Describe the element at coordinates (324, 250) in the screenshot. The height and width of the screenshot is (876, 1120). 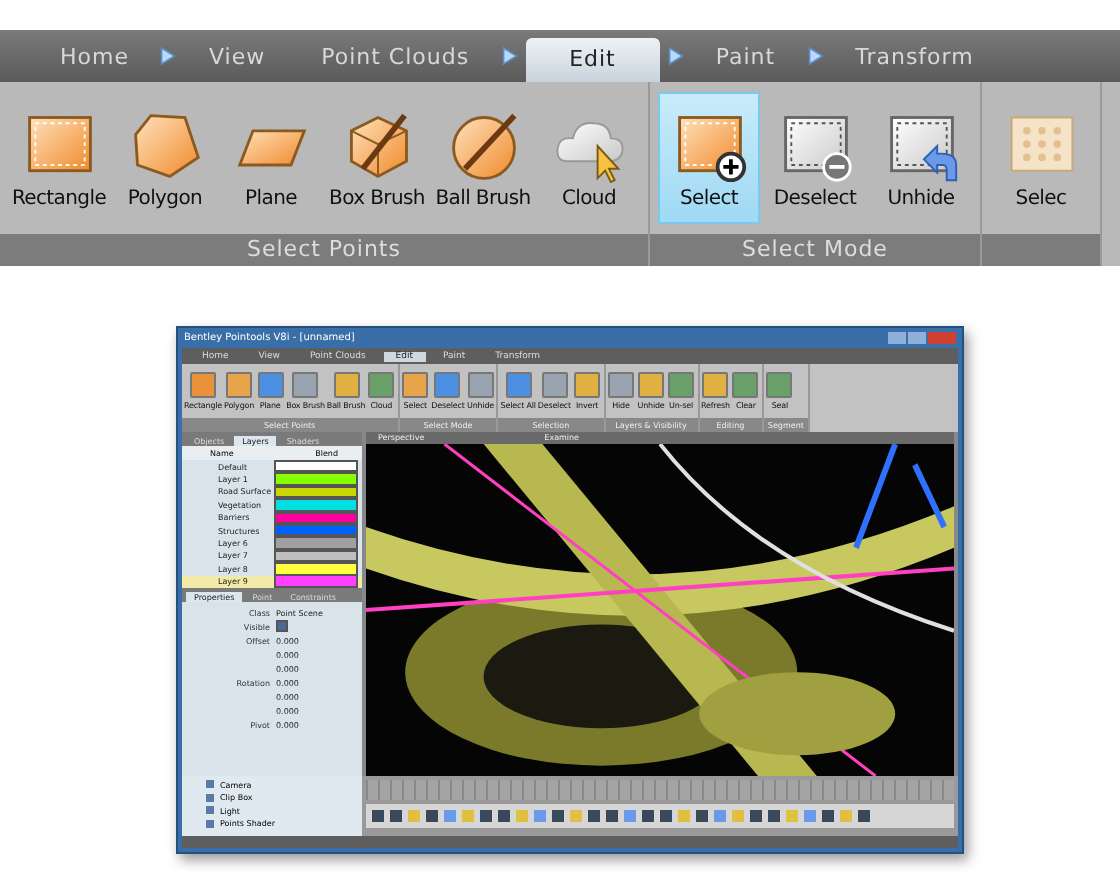
I see `group-label: Select Points` at that location.